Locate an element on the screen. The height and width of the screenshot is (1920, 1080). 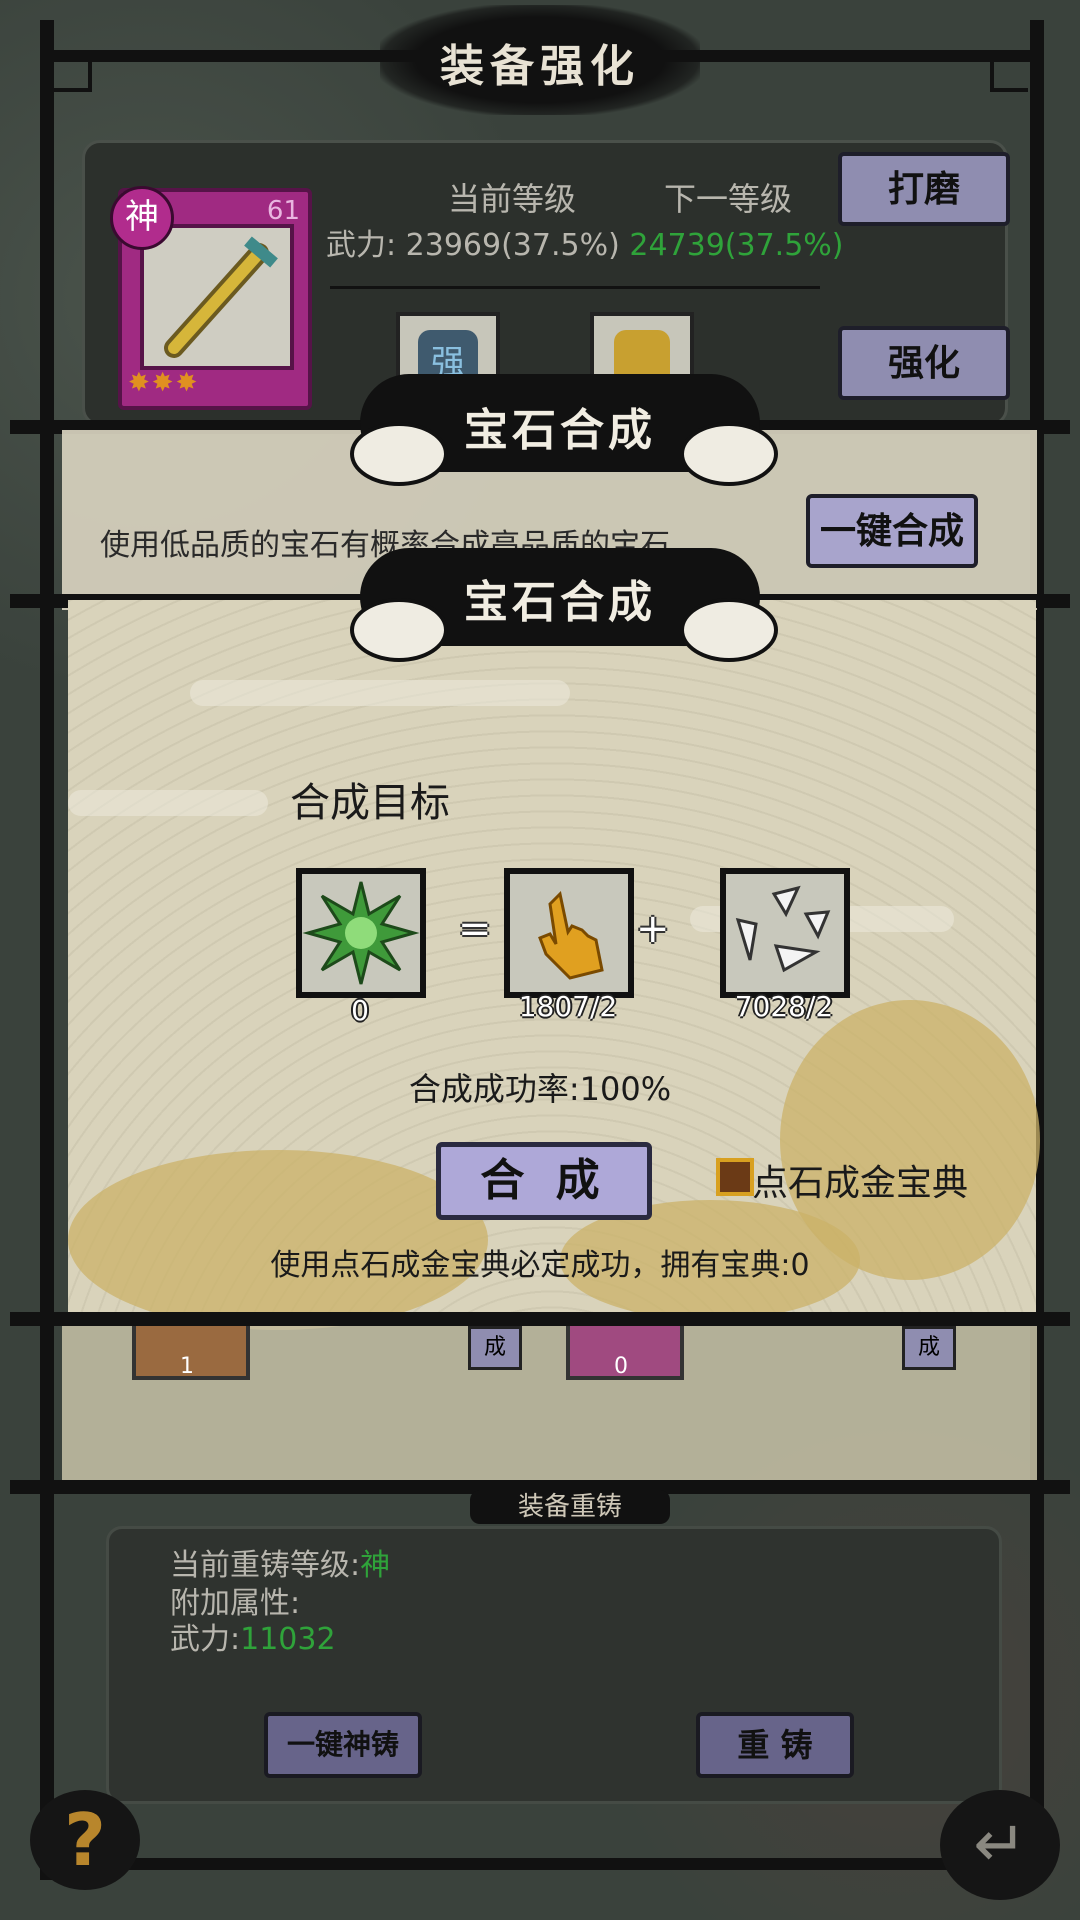
enhance-button: 强化 is located at coordinates (924, 363).